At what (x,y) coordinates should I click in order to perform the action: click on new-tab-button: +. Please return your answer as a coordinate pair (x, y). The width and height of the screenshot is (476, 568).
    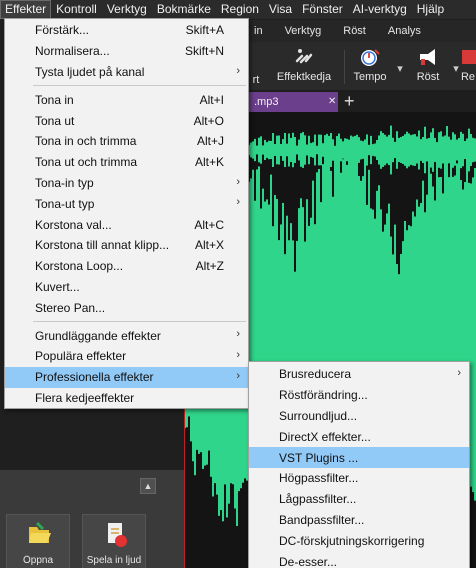
    Looking at the image, I should click on (349, 101).